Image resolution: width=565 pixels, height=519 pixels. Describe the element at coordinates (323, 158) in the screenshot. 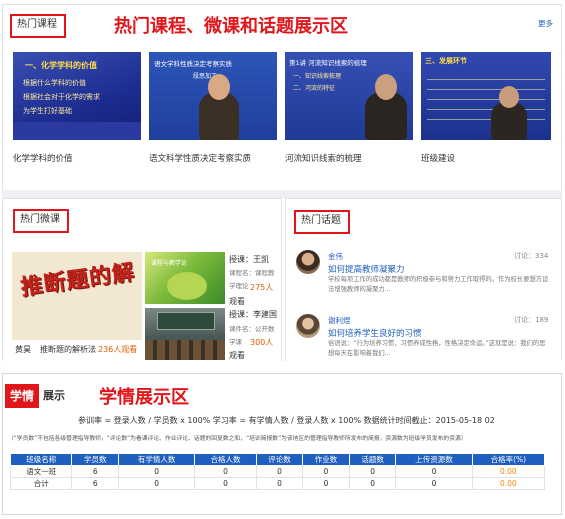

I see `course-caption: 河流知识线索的梳理` at that location.